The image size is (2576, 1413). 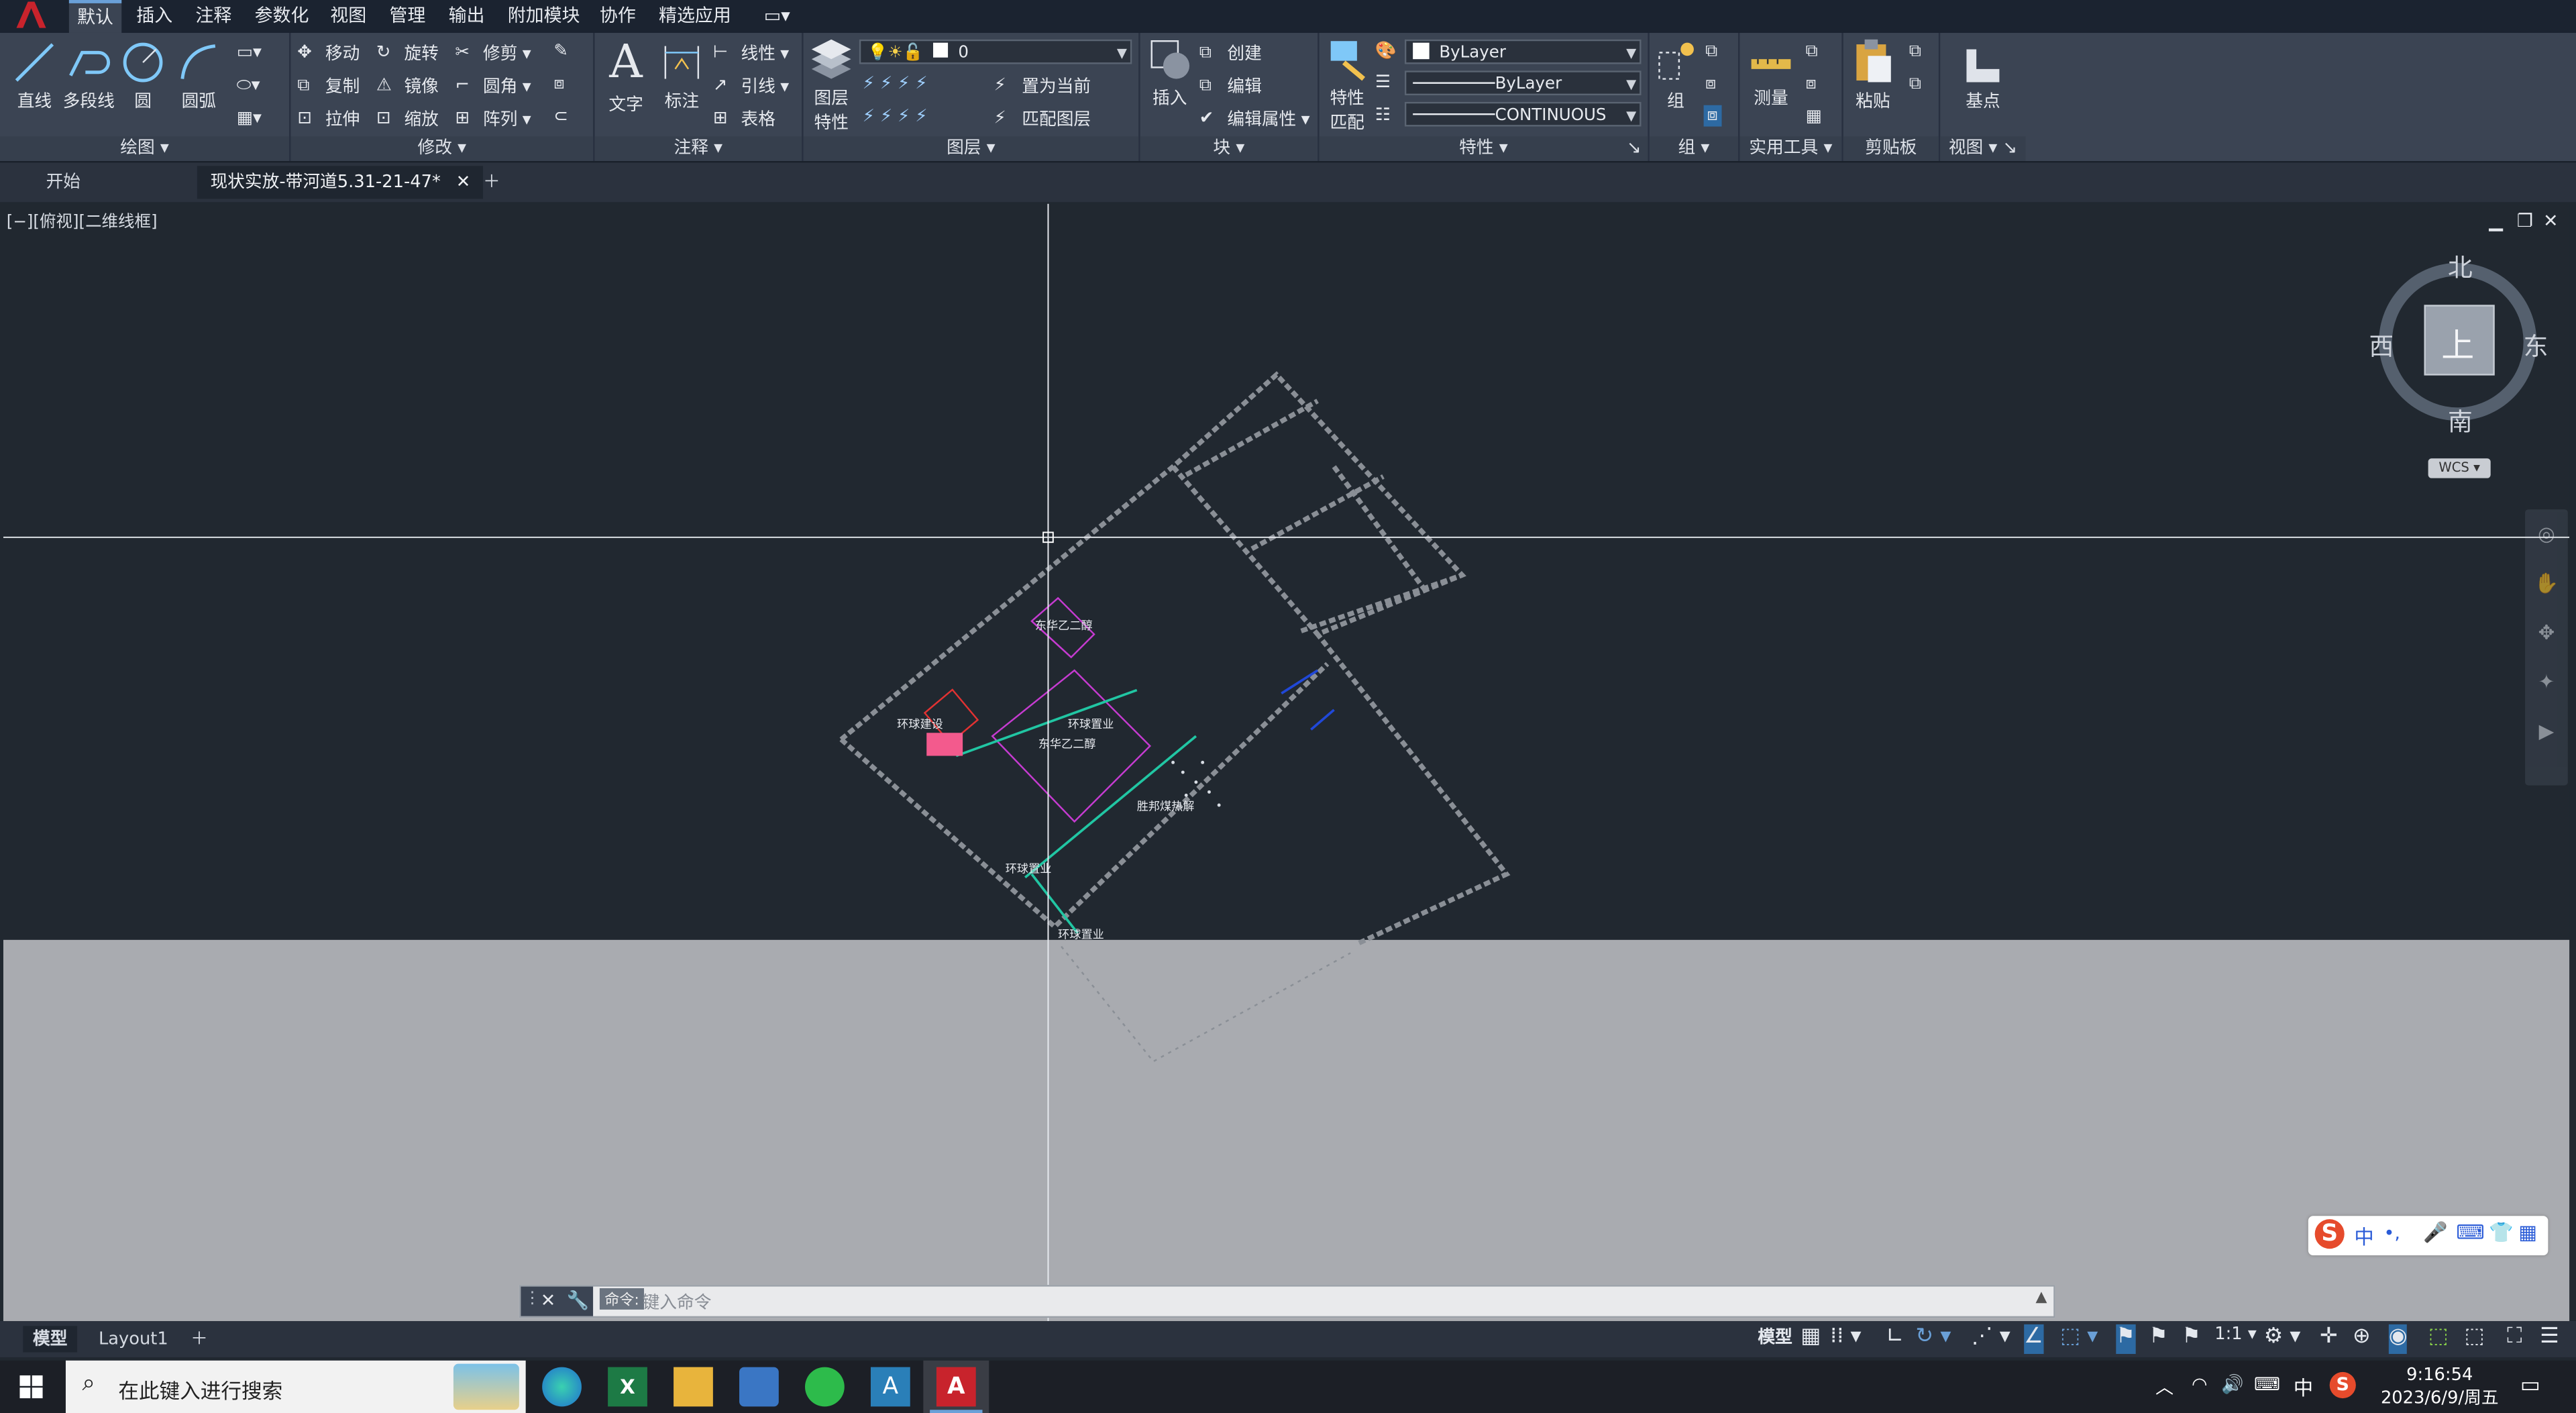 I want to click on tab-start: 开始, so click(x=112, y=182).